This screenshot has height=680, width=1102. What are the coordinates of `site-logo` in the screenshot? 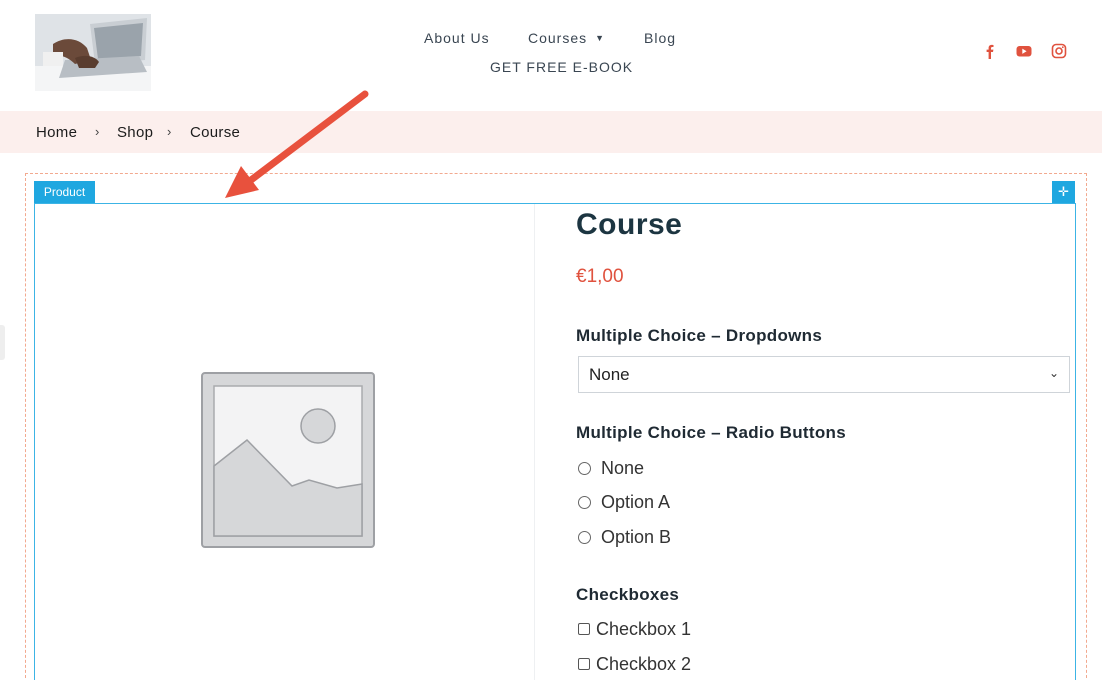 It's located at (93, 52).